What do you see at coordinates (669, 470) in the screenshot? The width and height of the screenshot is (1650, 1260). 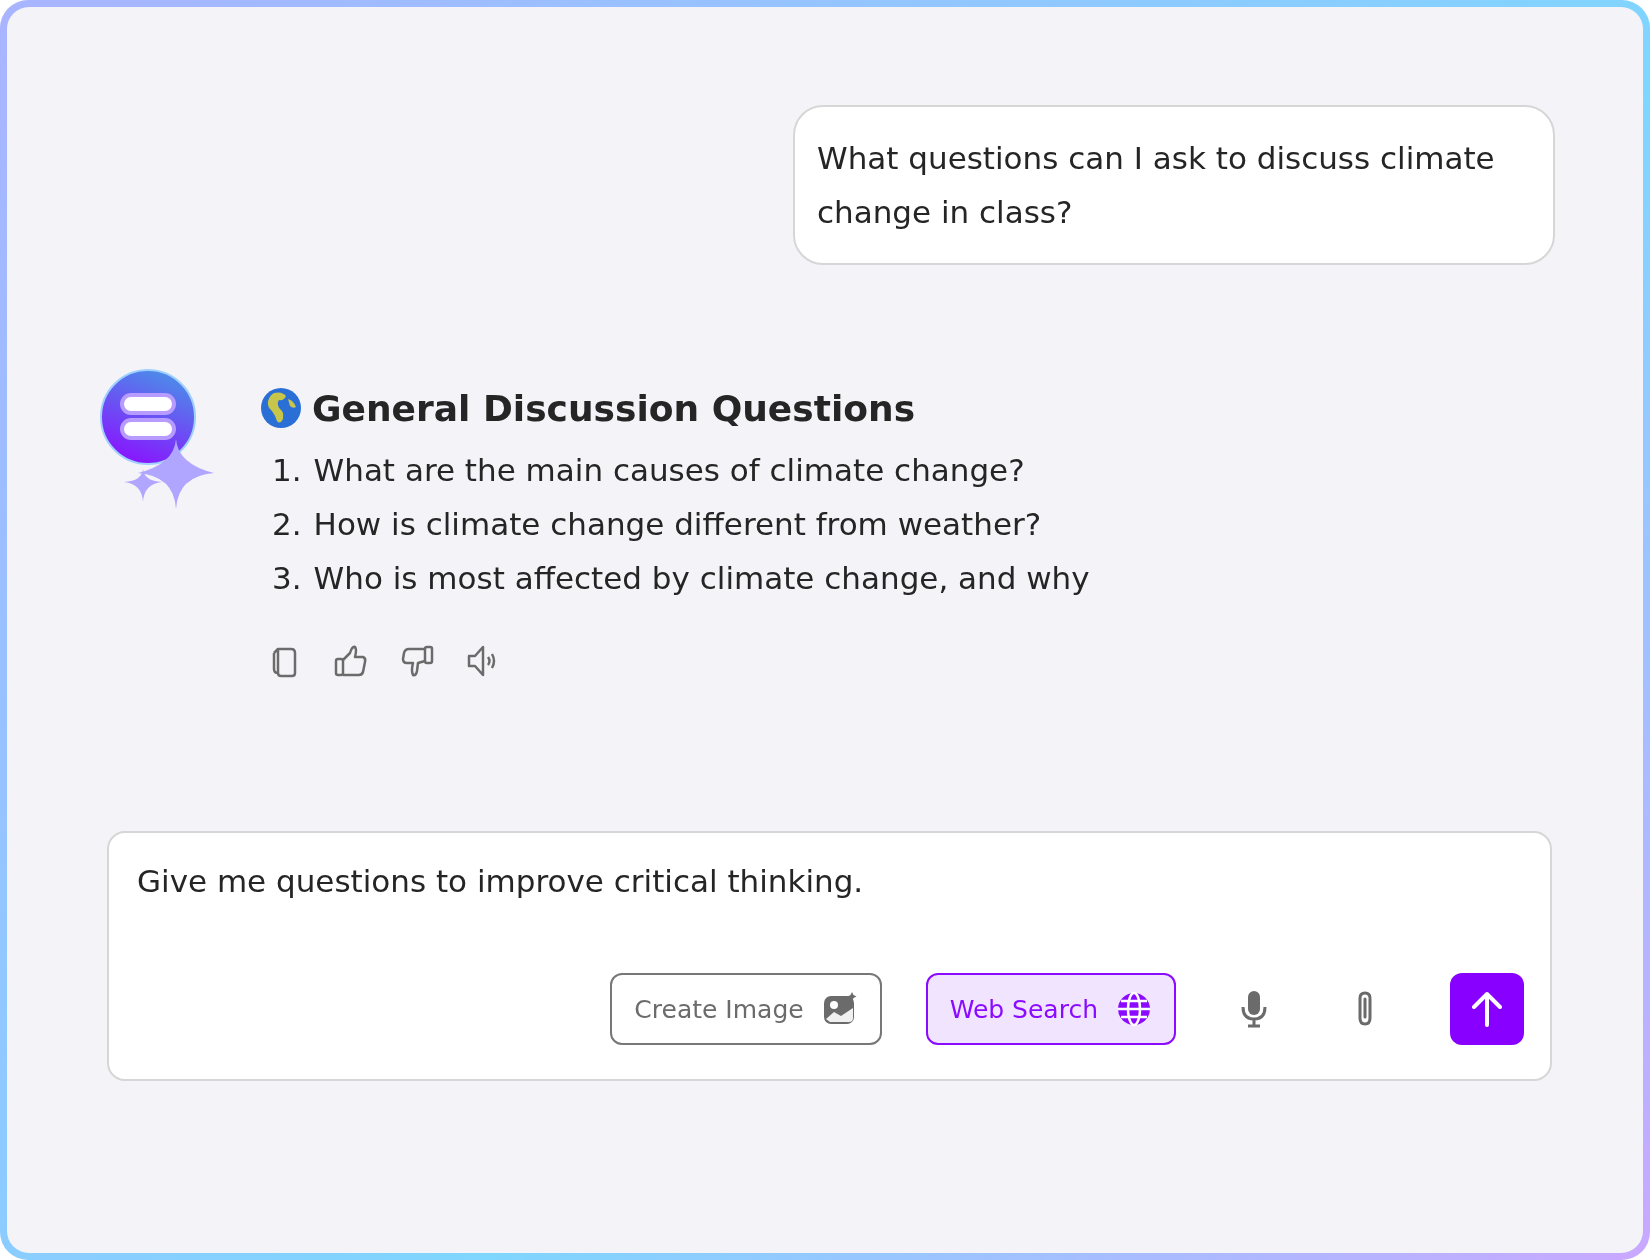 I see `list-item-text: What are the main causes of climate change?` at bounding box center [669, 470].